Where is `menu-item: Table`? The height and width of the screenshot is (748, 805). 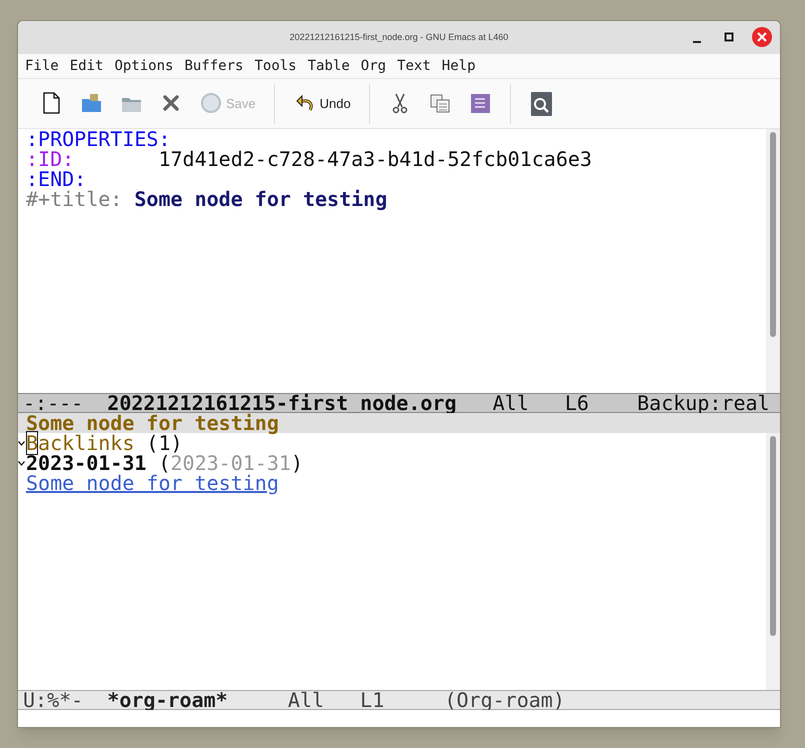 menu-item: Table is located at coordinates (329, 66).